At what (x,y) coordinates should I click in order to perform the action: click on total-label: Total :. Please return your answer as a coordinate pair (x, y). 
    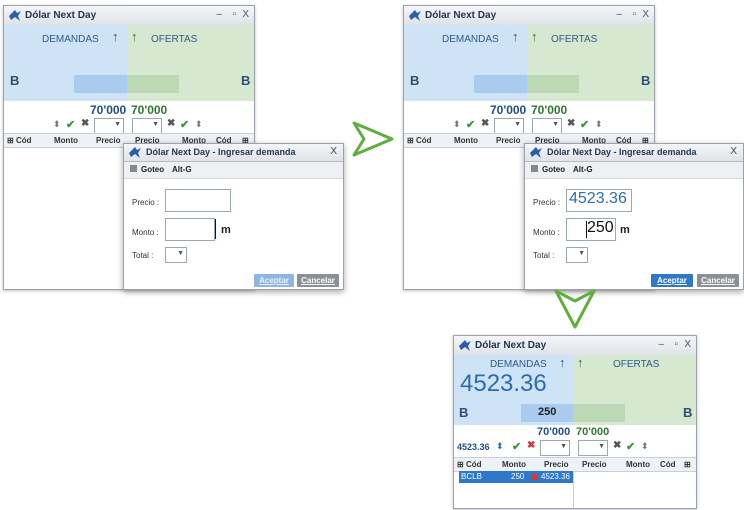
    Looking at the image, I should click on (544, 255).